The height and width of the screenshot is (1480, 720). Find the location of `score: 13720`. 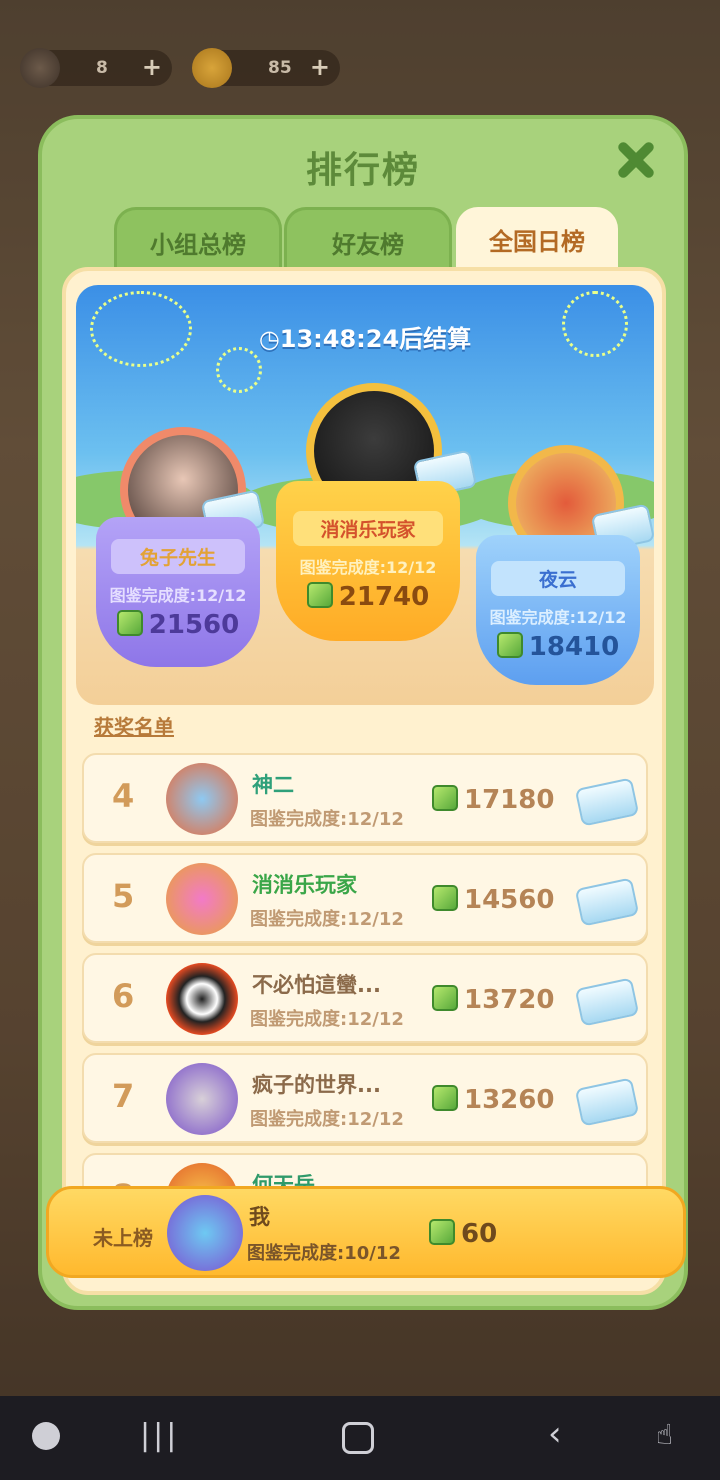

score: 13720 is located at coordinates (509, 1000).